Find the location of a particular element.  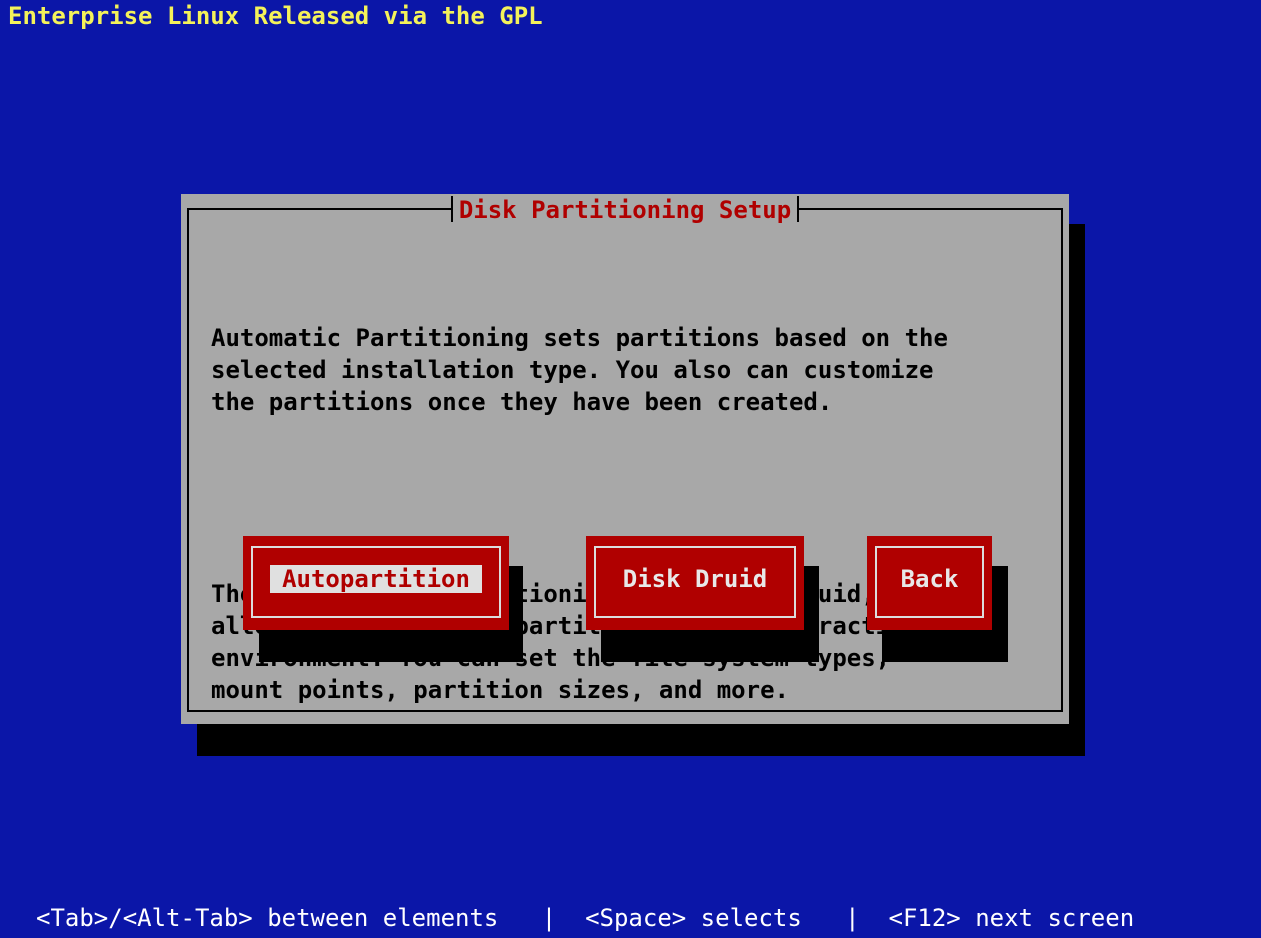

dialog-title: Disk Partitioning Setup is located at coordinates (625, 210).